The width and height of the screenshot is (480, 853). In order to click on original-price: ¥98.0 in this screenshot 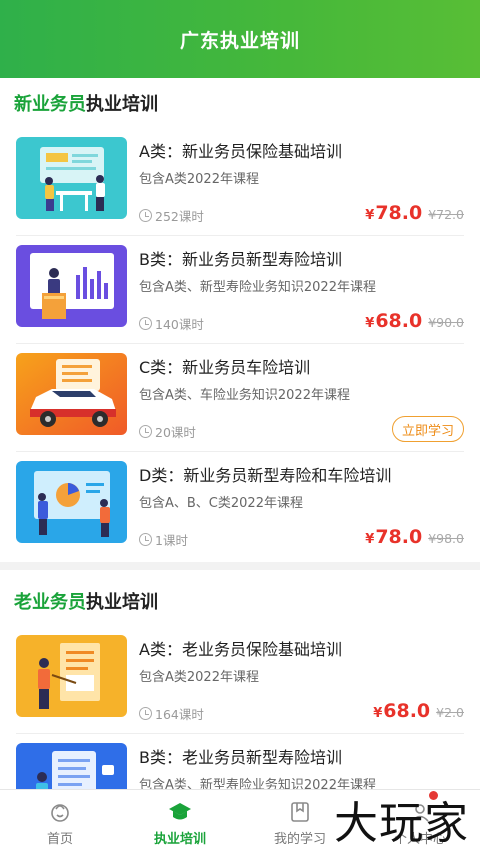, I will do `click(446, 538)`.